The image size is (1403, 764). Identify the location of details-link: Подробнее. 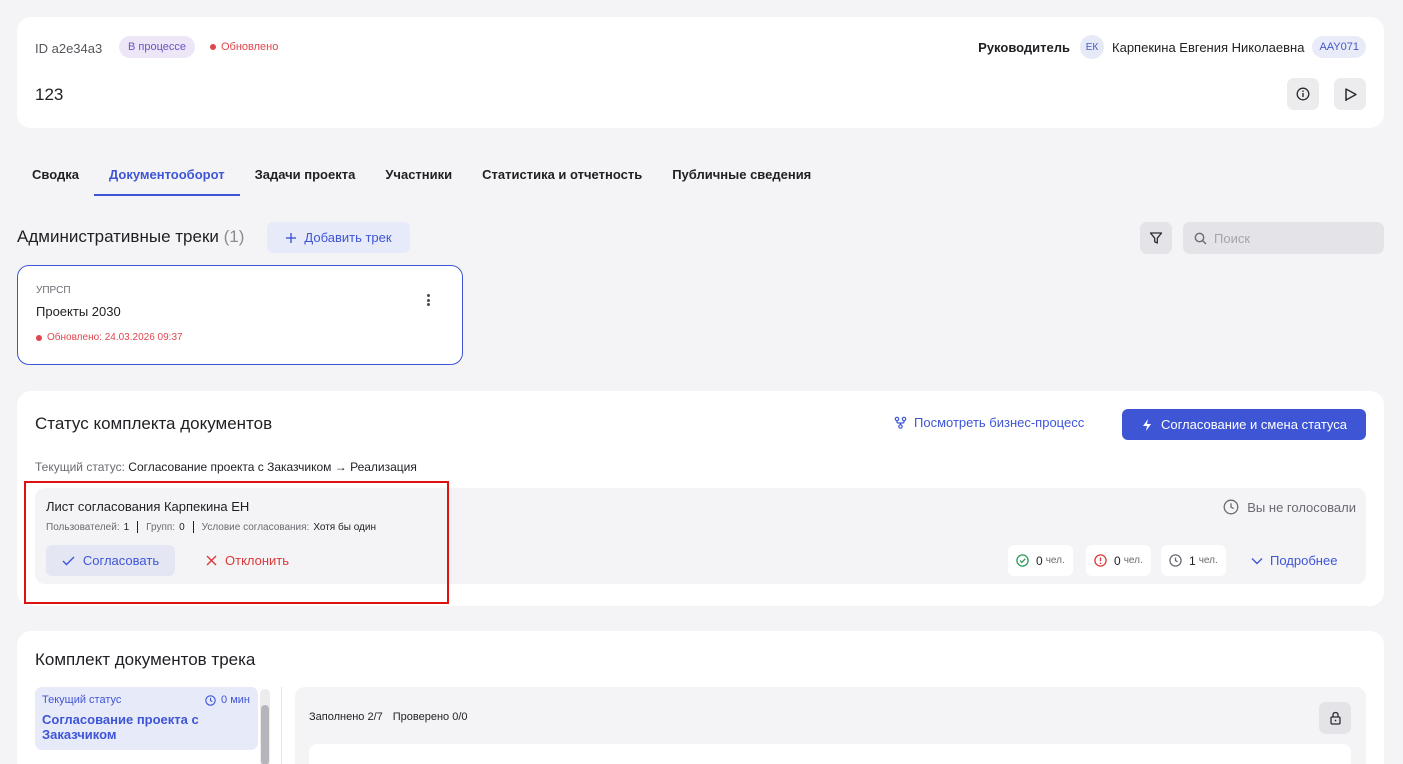
(1294, 560).